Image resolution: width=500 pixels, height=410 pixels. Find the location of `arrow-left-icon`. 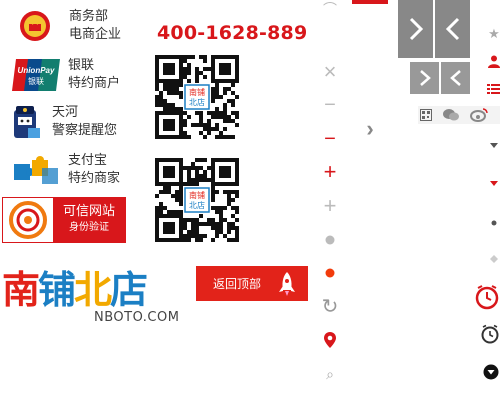

arrow-left-icon is located at coordinates (452, 29).